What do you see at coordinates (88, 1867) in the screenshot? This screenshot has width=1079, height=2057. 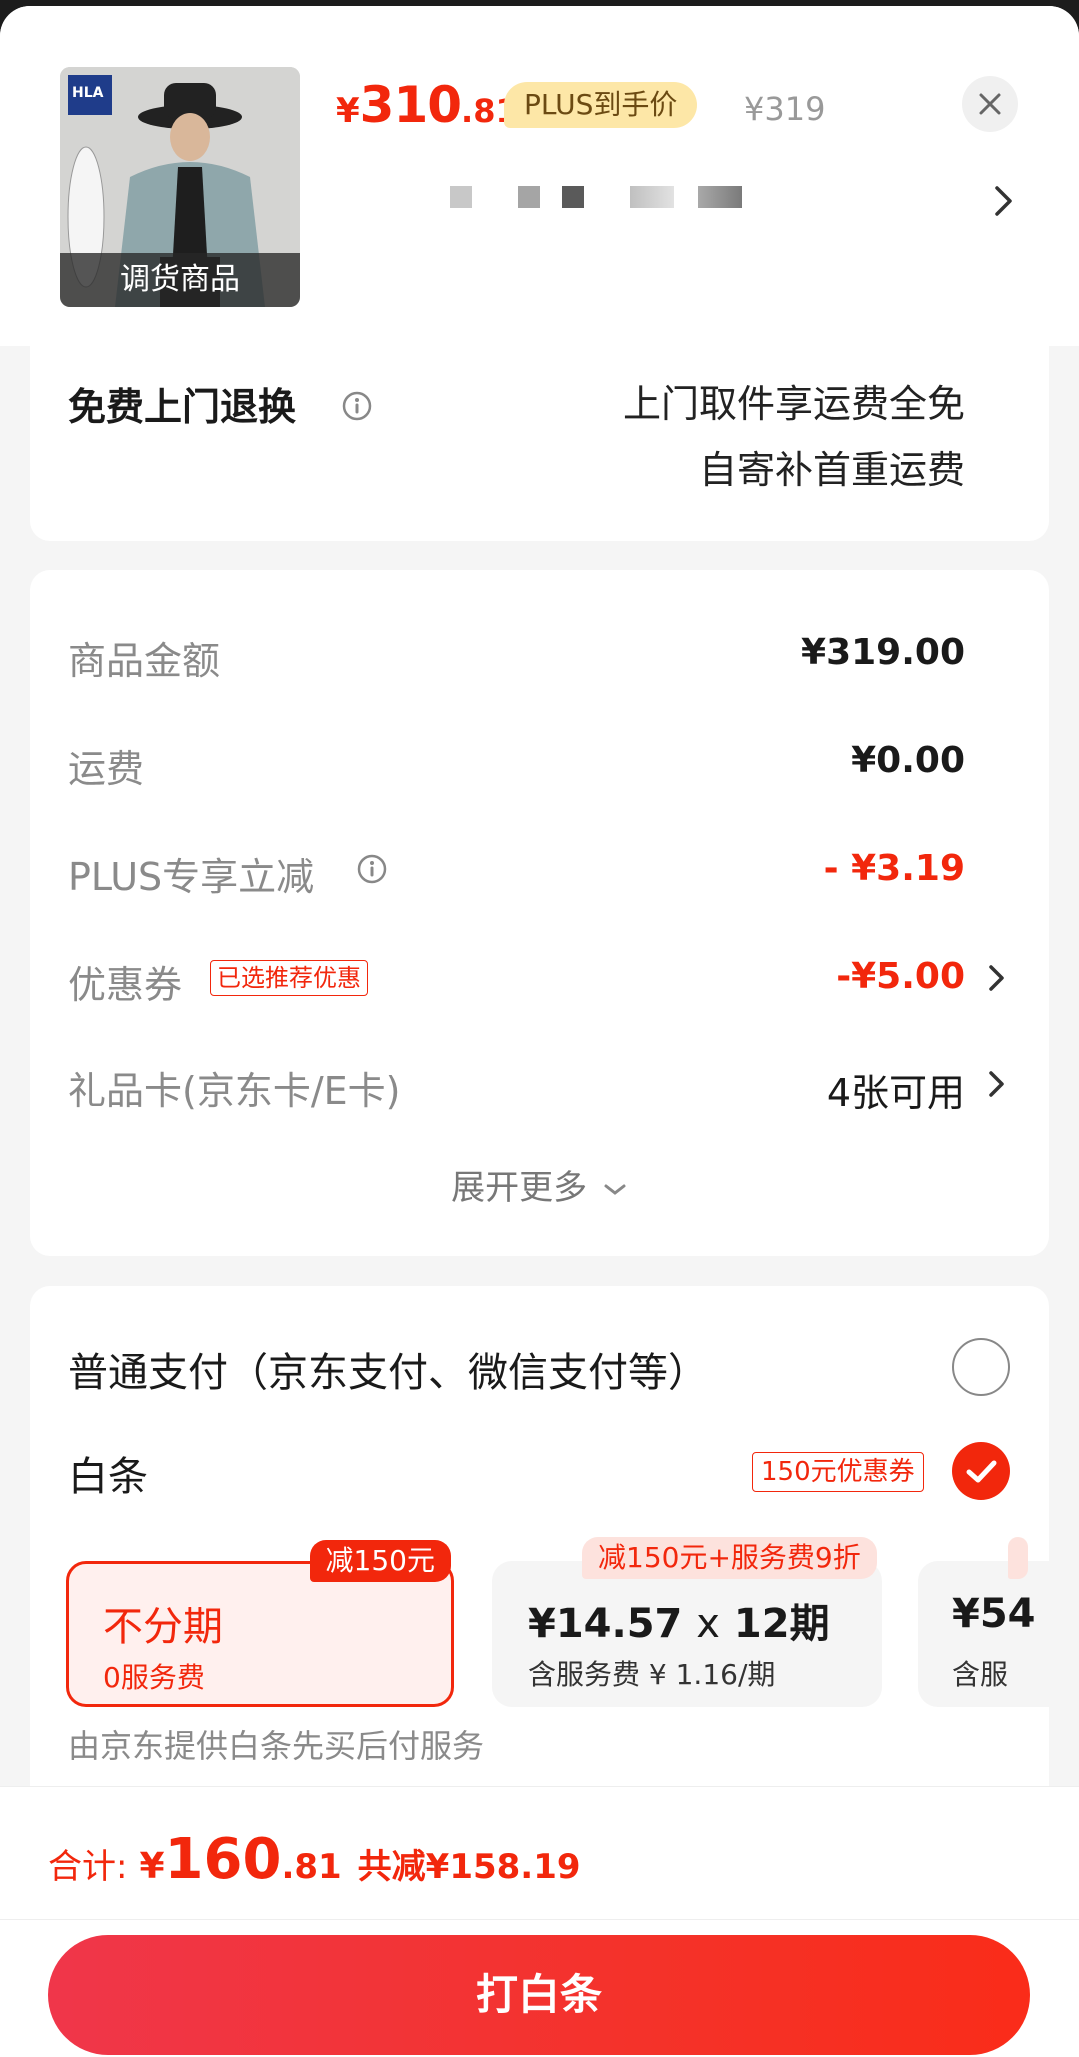 I see `total-label: 合计:` at bounding box center [88, 1867].